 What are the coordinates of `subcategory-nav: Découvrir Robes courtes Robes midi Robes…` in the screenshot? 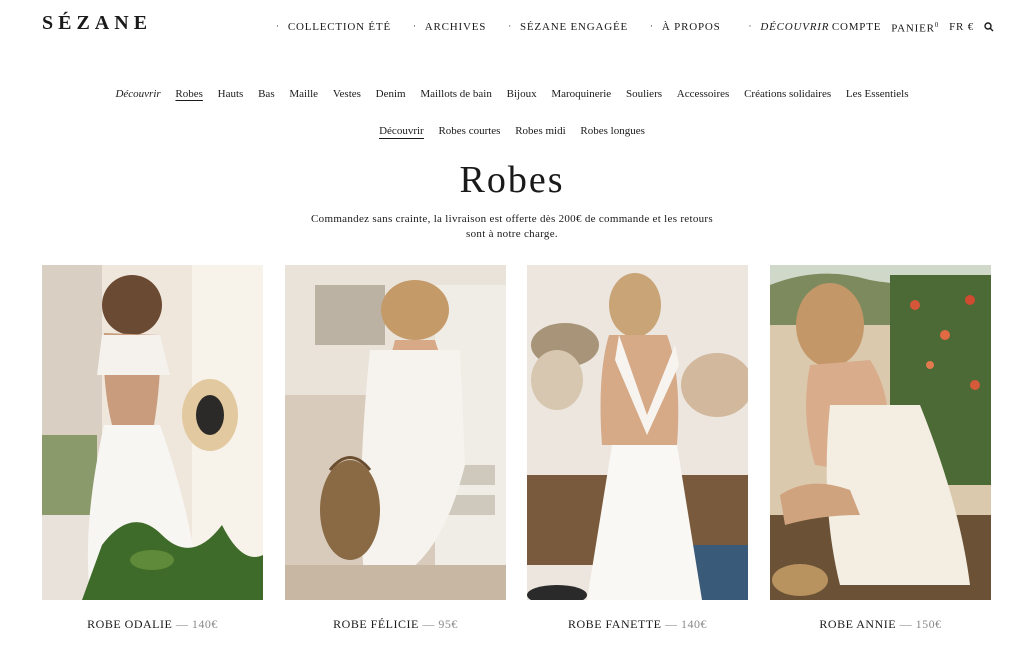 It's located at (512, 132).